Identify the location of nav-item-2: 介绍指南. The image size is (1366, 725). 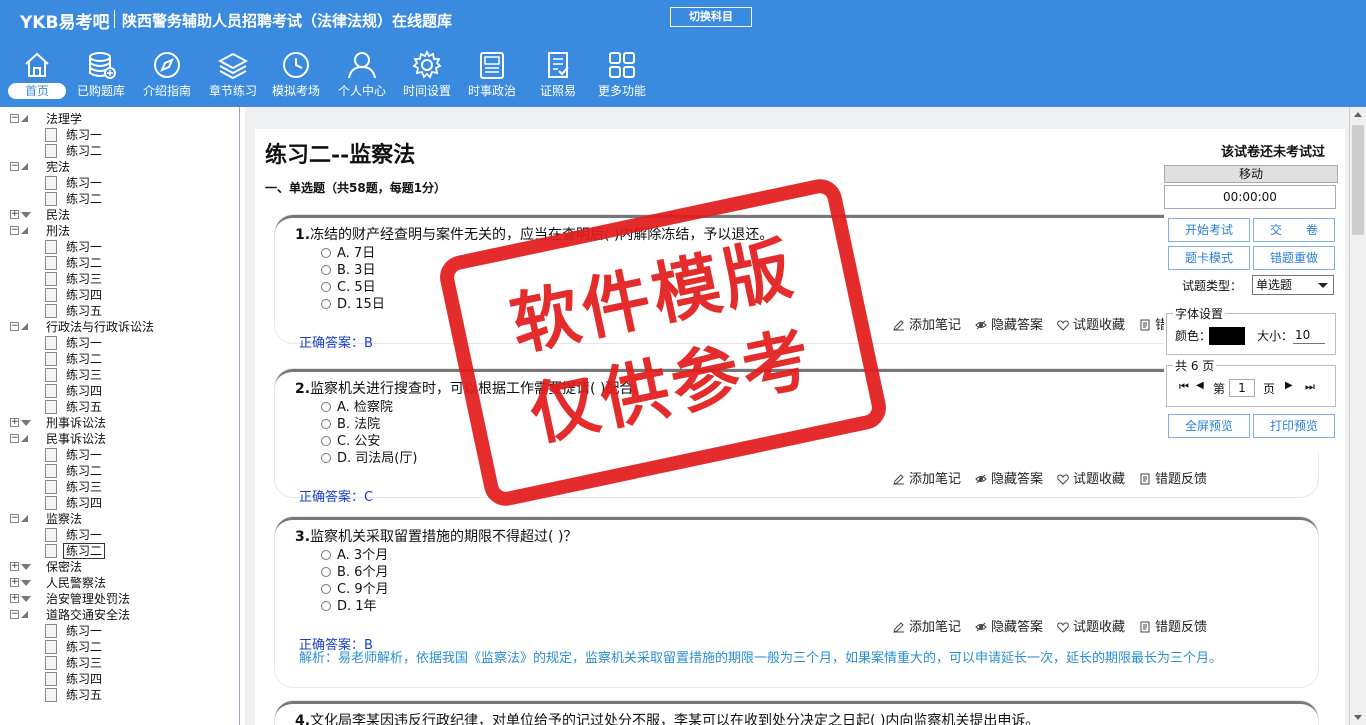
(167, 75).